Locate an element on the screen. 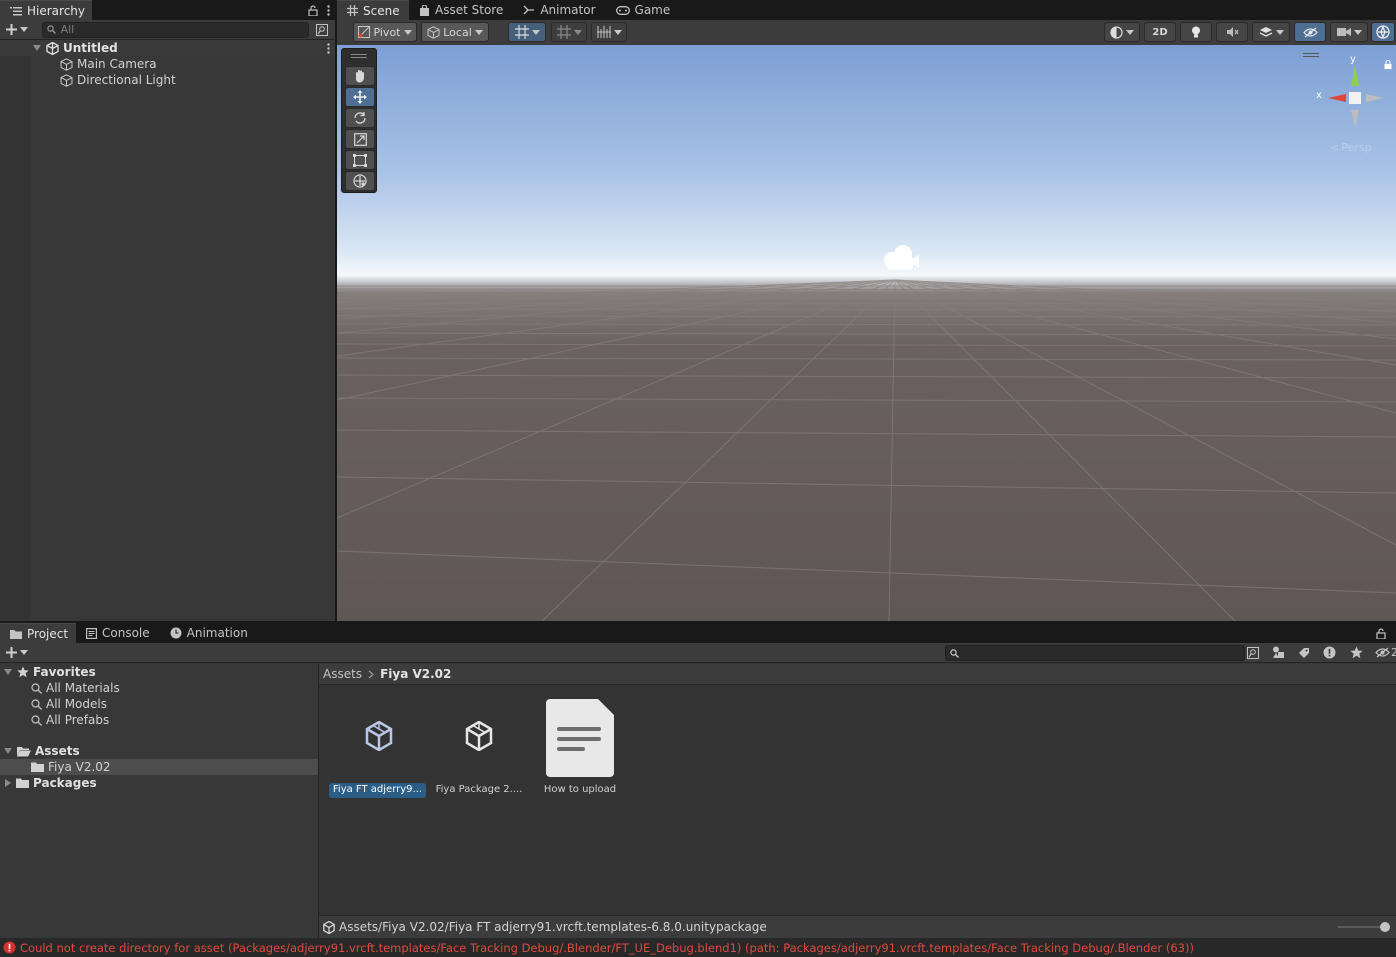 The image size is (1396, 957). hierarchy-search-input: All is located at coordinates (175, 29).